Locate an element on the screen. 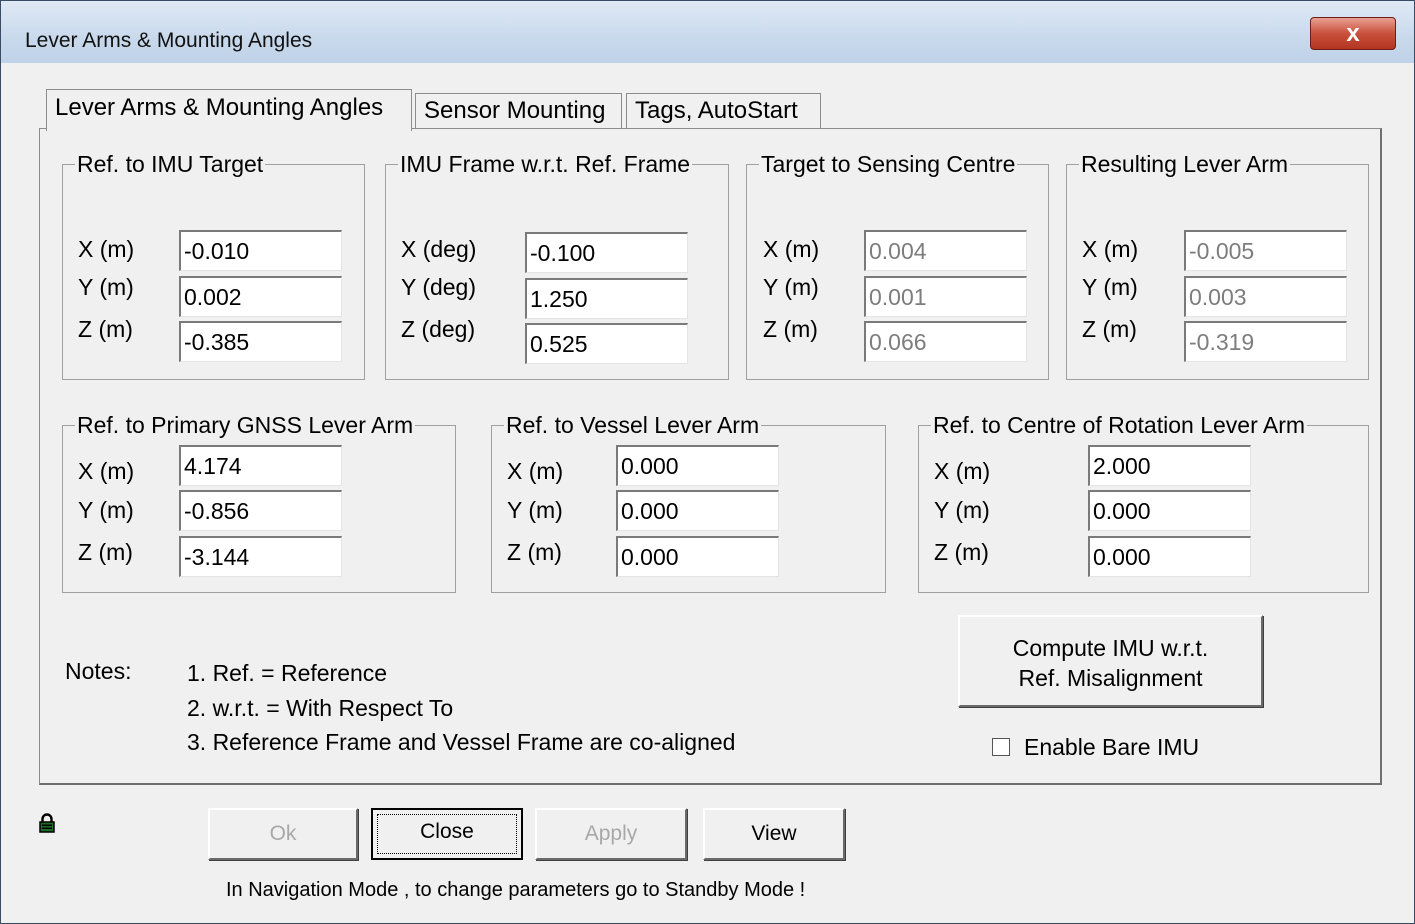 The height and width of the screenshot is (924, 1415). z-label: Z (deg) is located at coordinates (438, 329).